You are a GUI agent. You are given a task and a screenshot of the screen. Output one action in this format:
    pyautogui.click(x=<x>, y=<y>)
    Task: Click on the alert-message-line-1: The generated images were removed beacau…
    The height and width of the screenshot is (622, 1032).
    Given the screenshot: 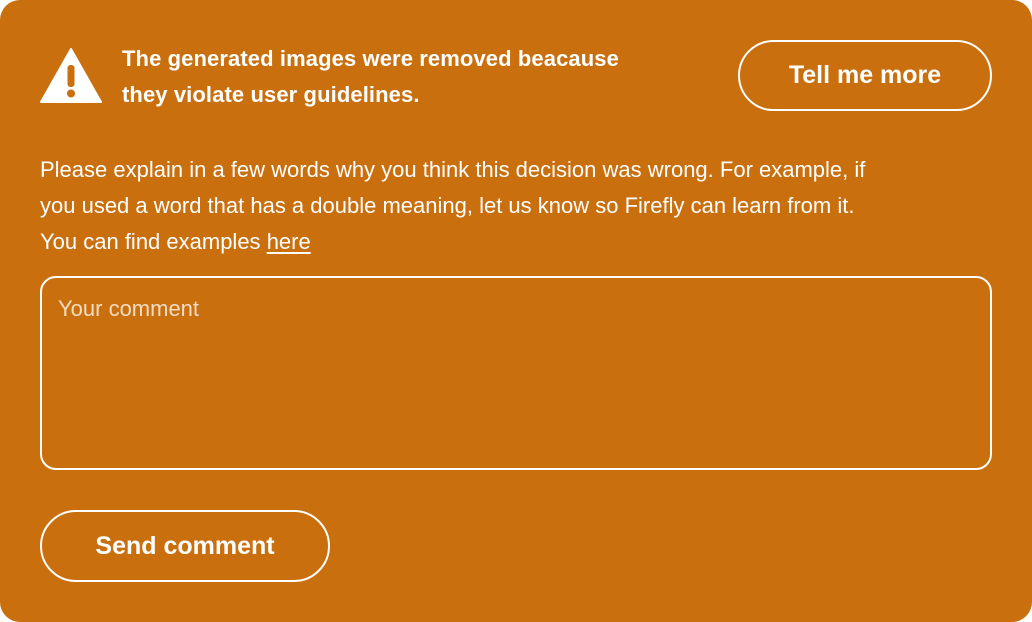 What is the action you would take?
    pyautogui.click(x=370, y=58)
    